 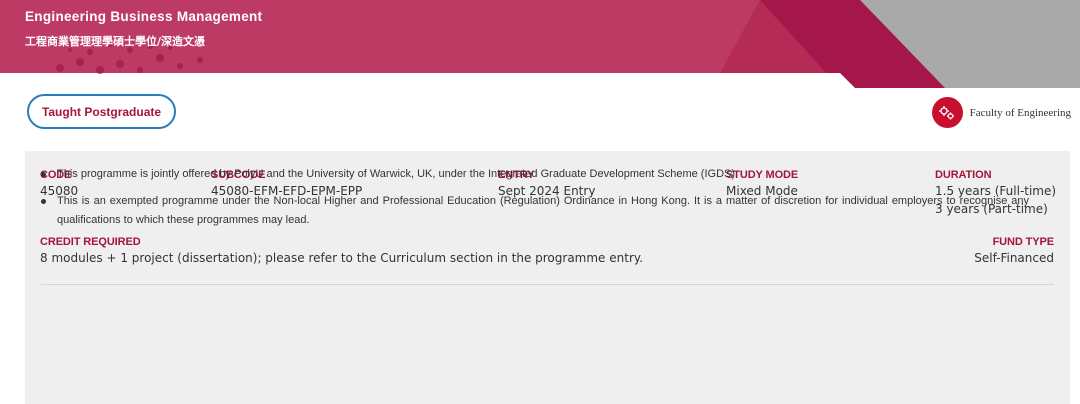 What do you see at coordinates (547, 284) in the screenshot?
I see `divider` at bounding box center [547, 284].